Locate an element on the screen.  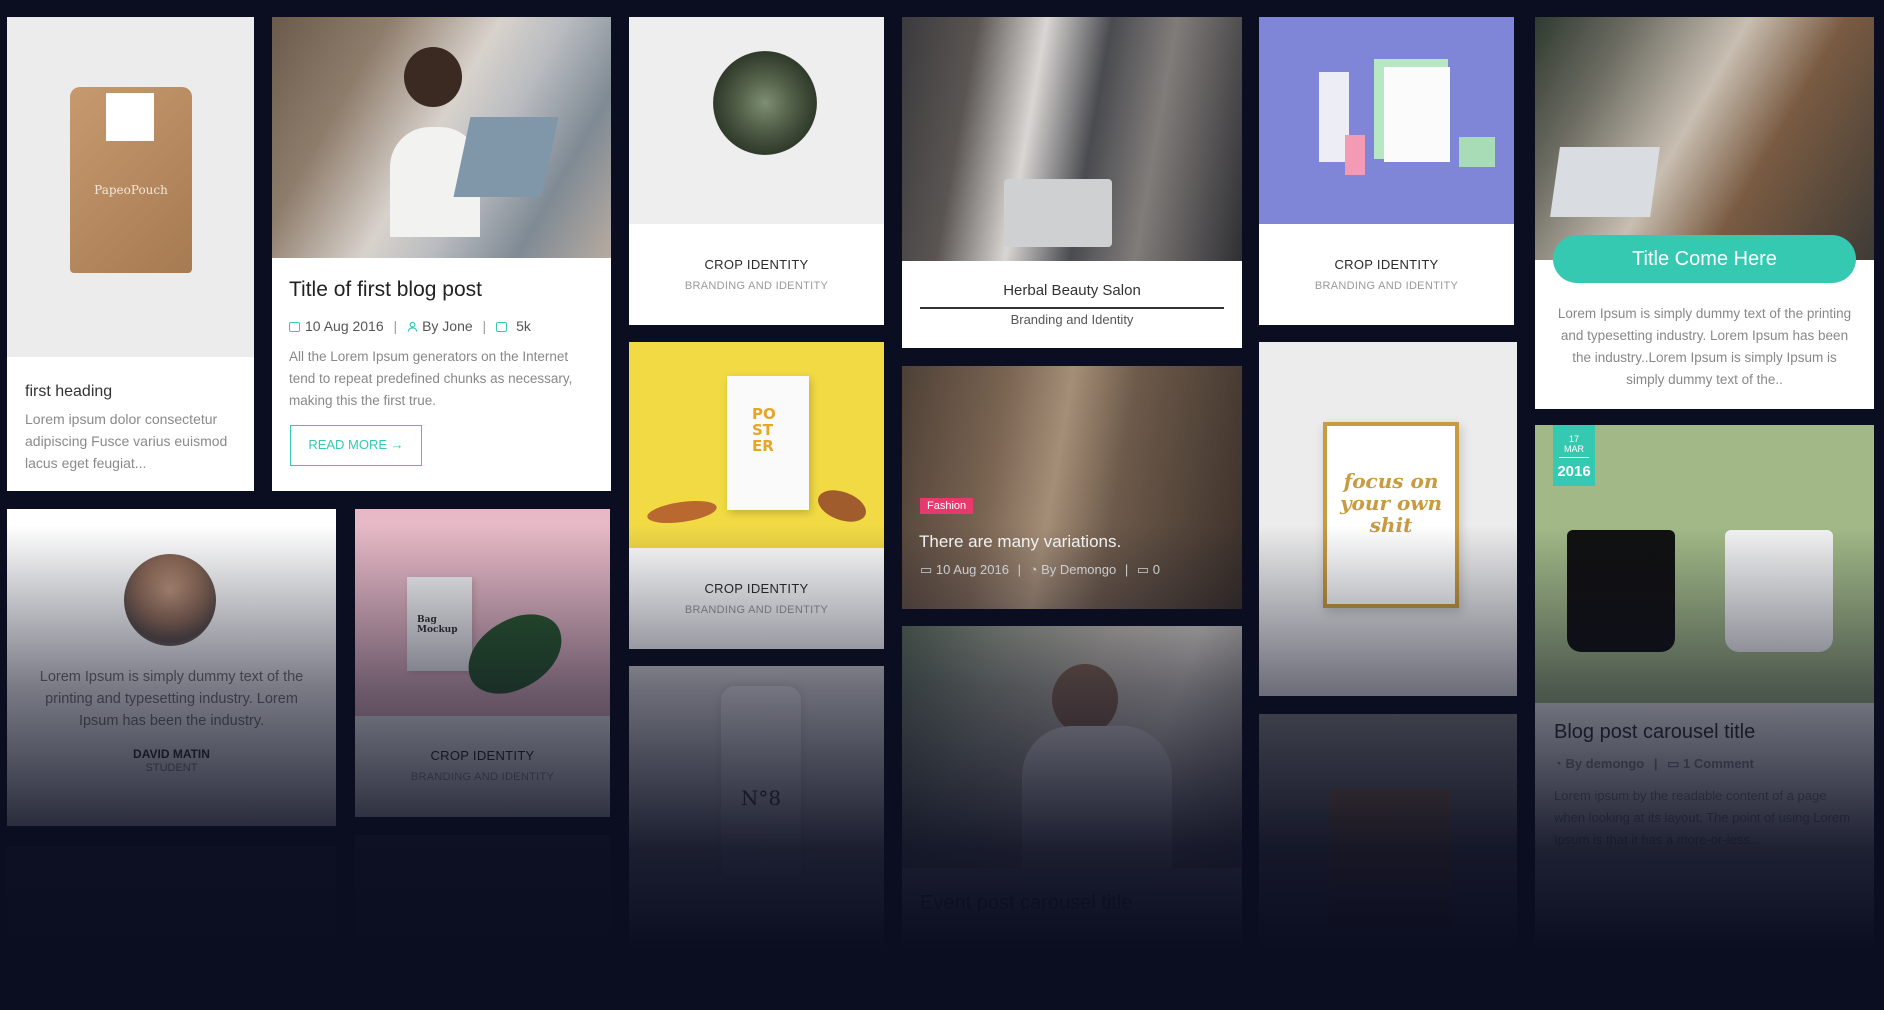
avatar is located at coordinates (170, 600).